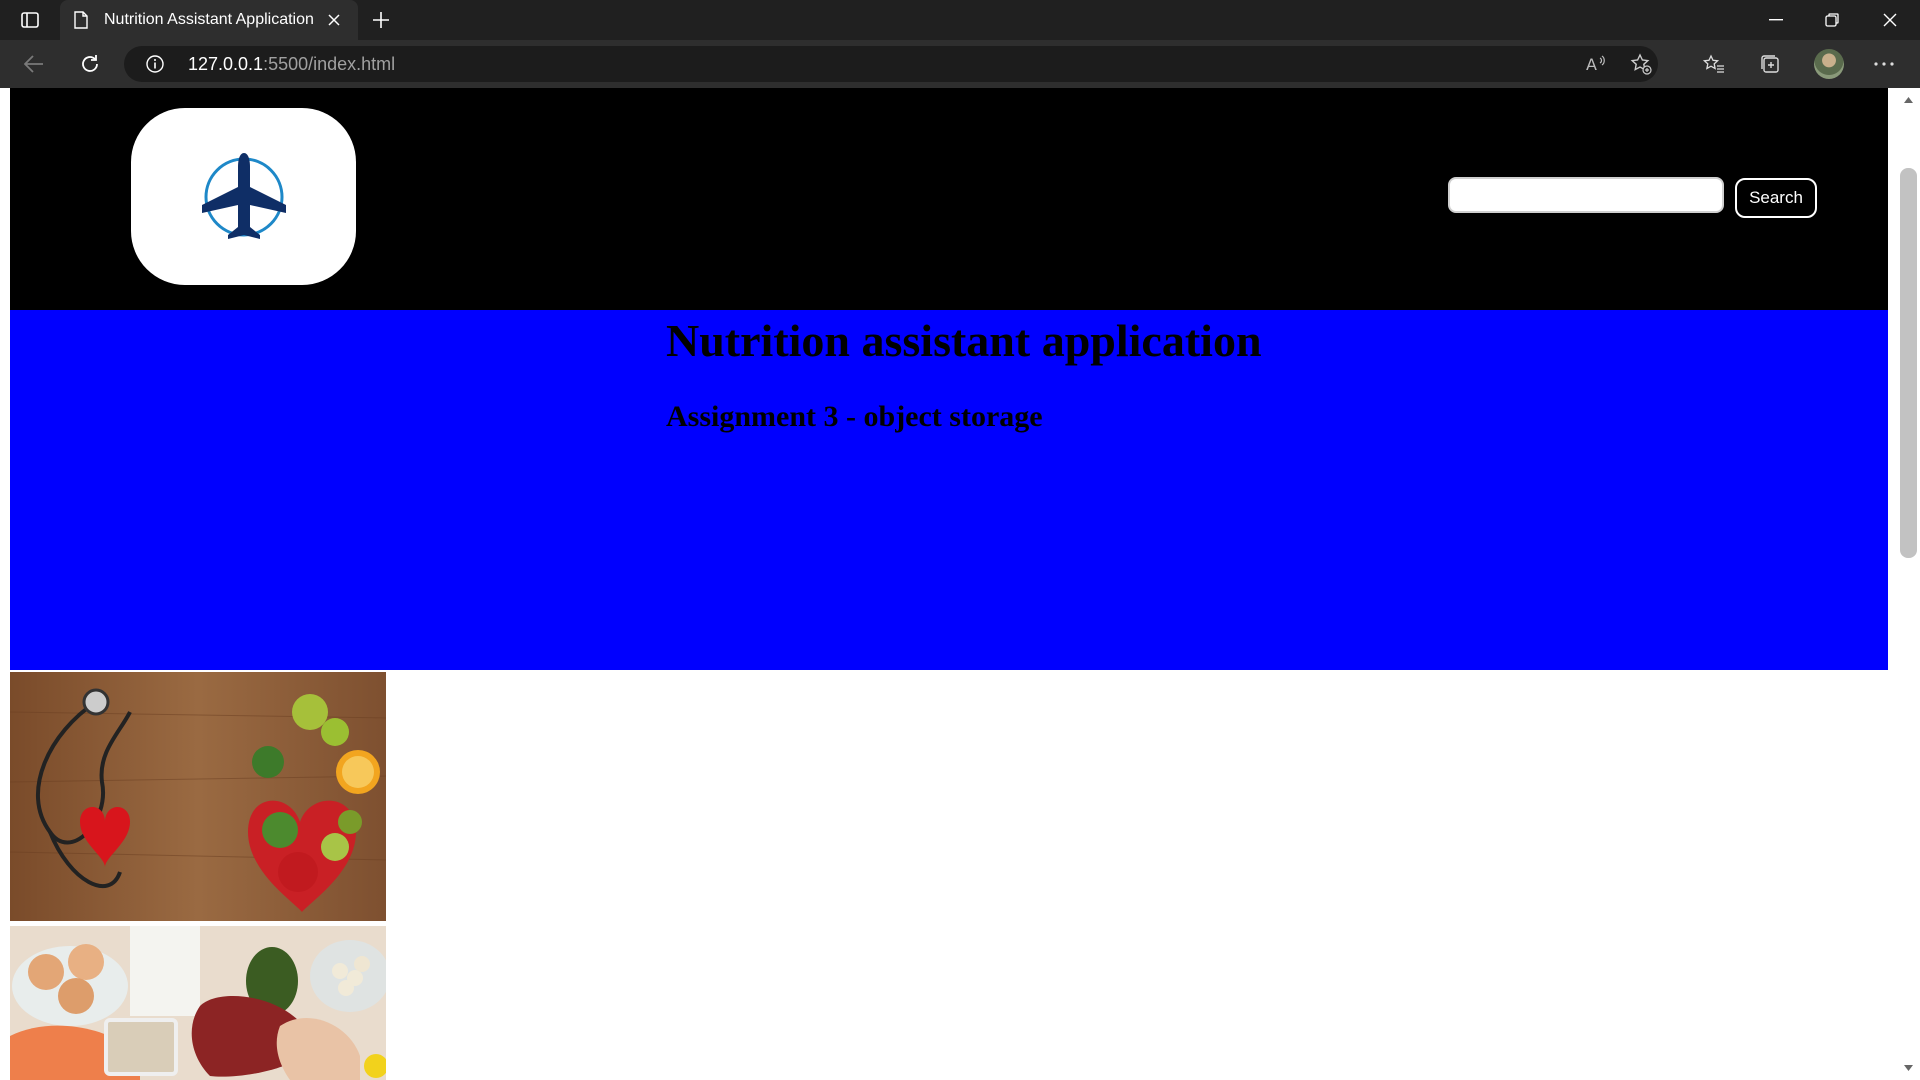  What do you see at coordinates (30, 20) in the screenshot?
I see `tab-actions-icon` at bounding box center [30, 20].